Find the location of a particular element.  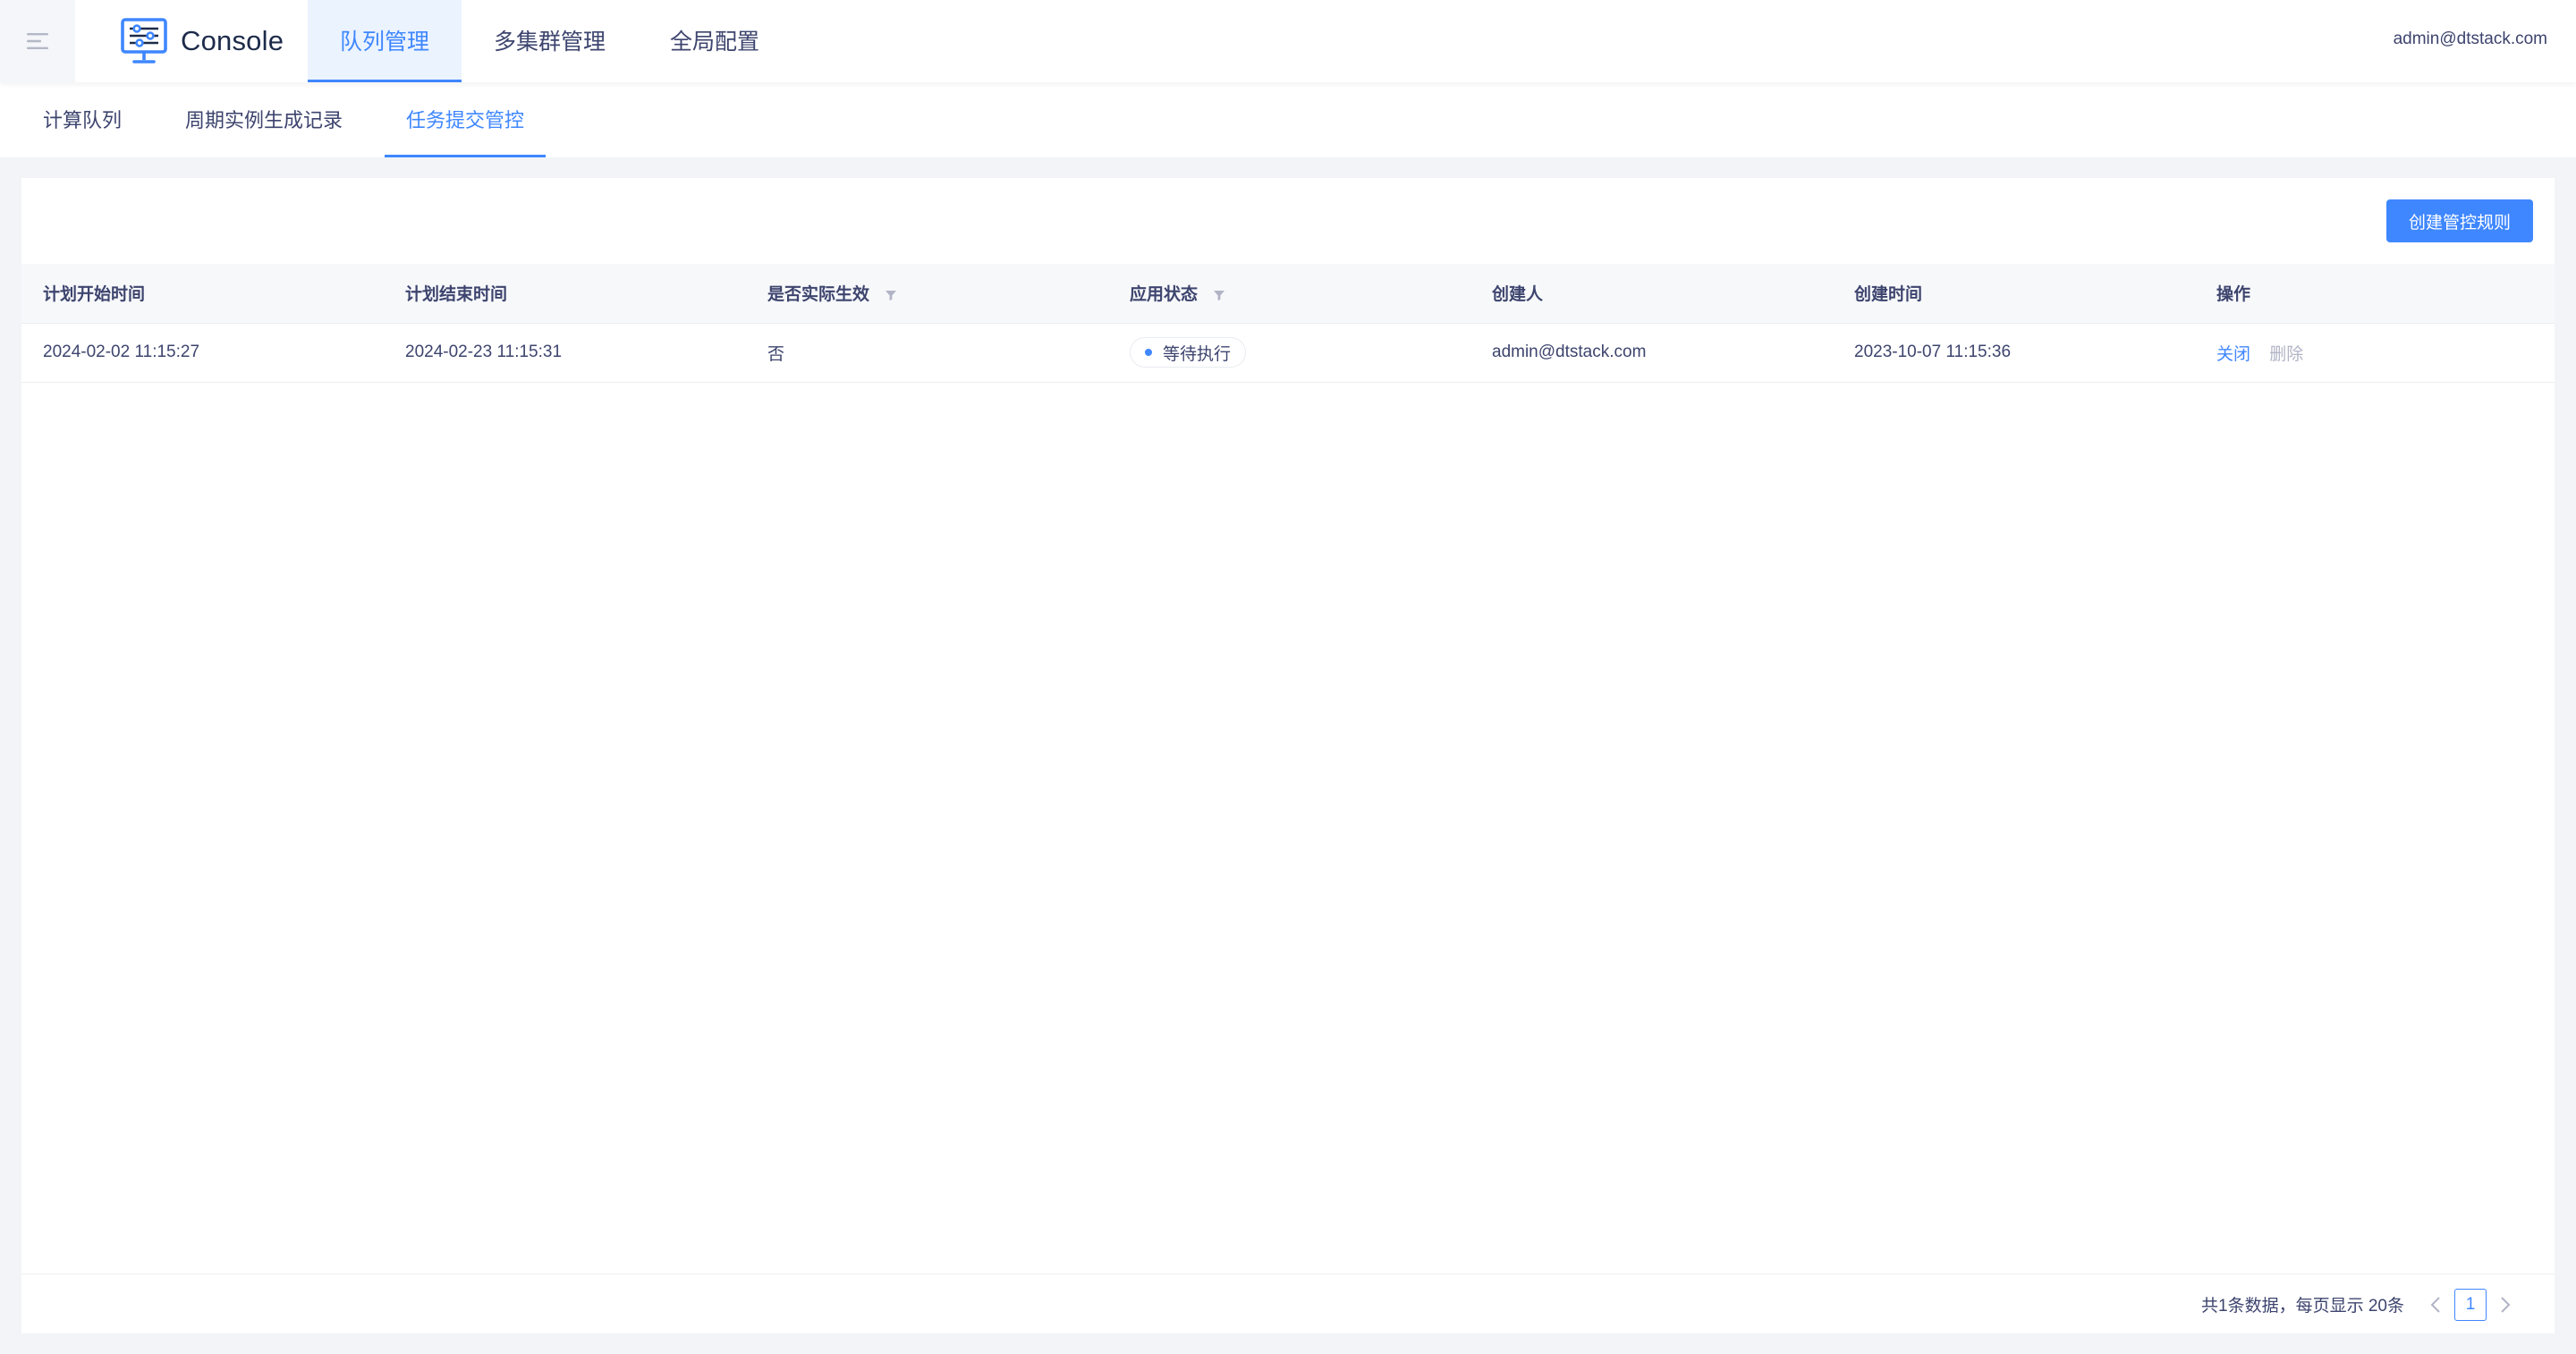

chevron-left-icon is located at coordinates (2435, 1304).